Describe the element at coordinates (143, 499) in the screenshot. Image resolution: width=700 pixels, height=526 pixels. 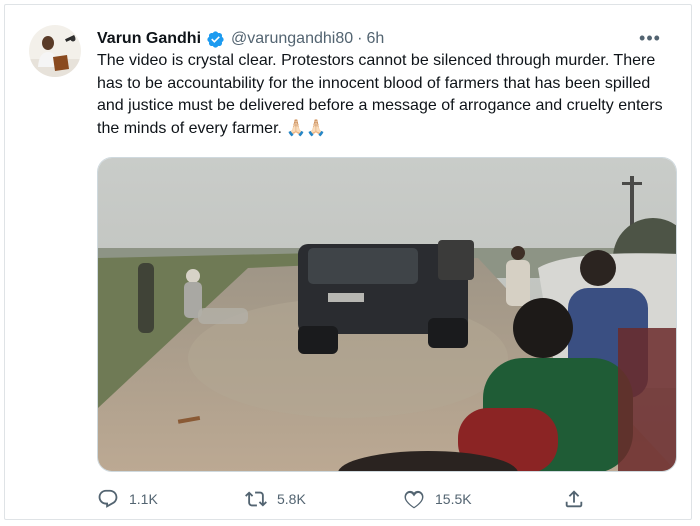
I see `reply-count: 1.1K` at that location.